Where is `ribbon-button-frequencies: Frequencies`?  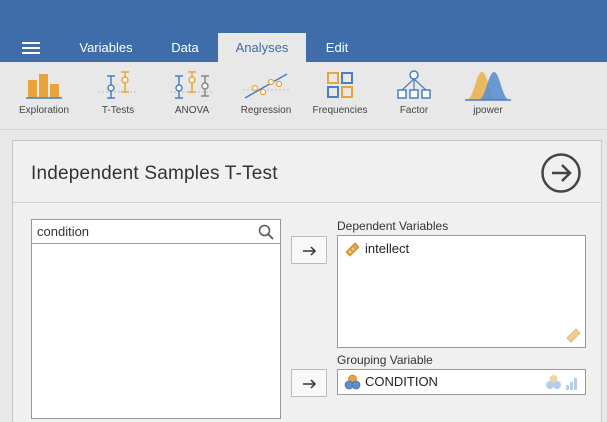 ribbon-button-frequencies: Frequencies is located at coordinates (340, 95).